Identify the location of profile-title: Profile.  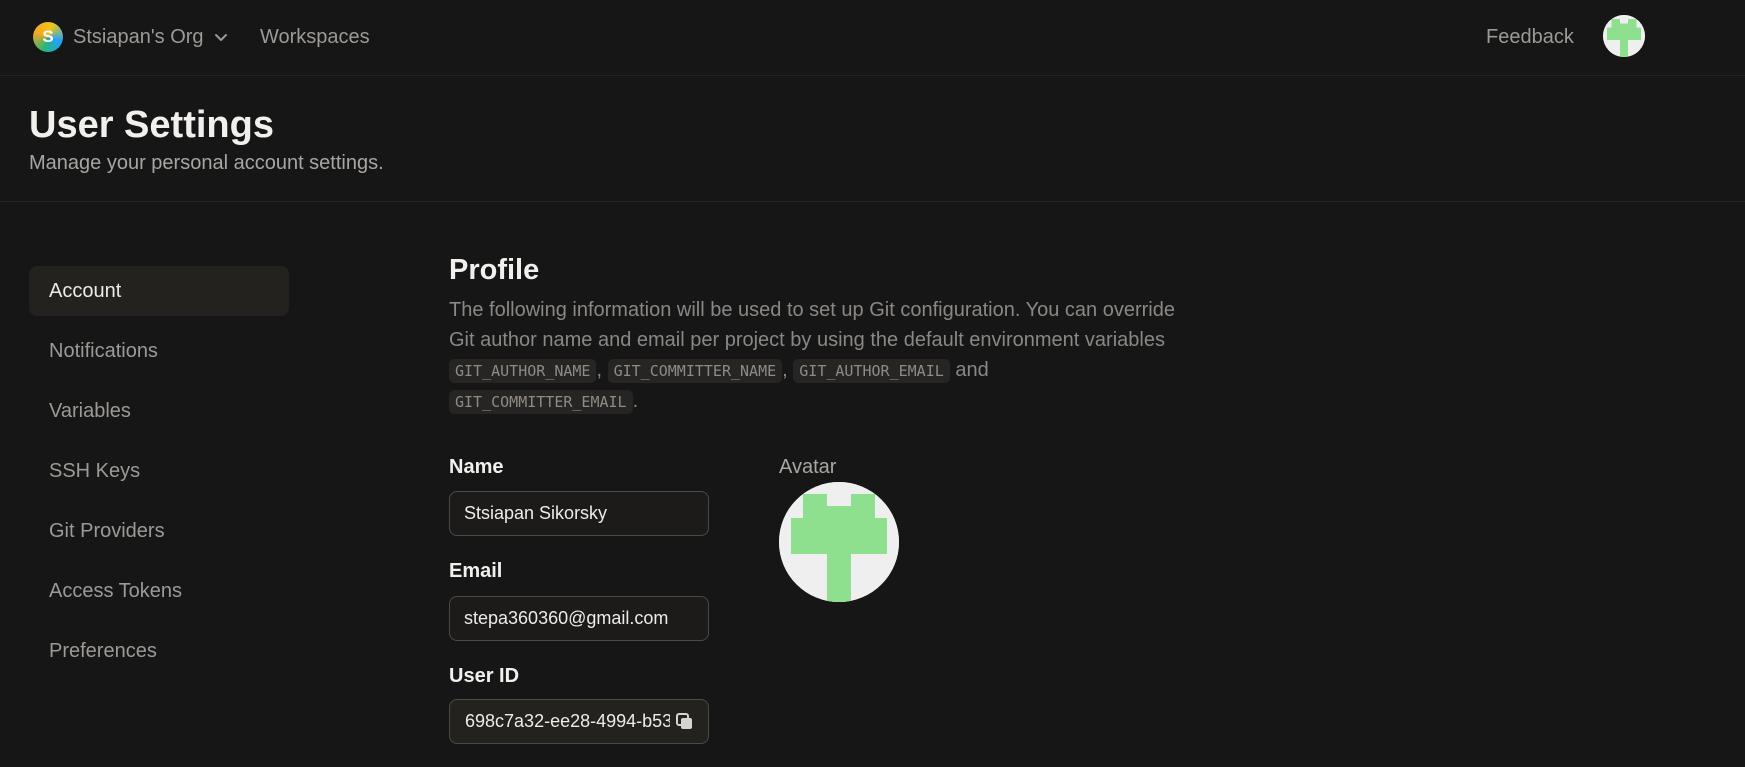
(494, 270).